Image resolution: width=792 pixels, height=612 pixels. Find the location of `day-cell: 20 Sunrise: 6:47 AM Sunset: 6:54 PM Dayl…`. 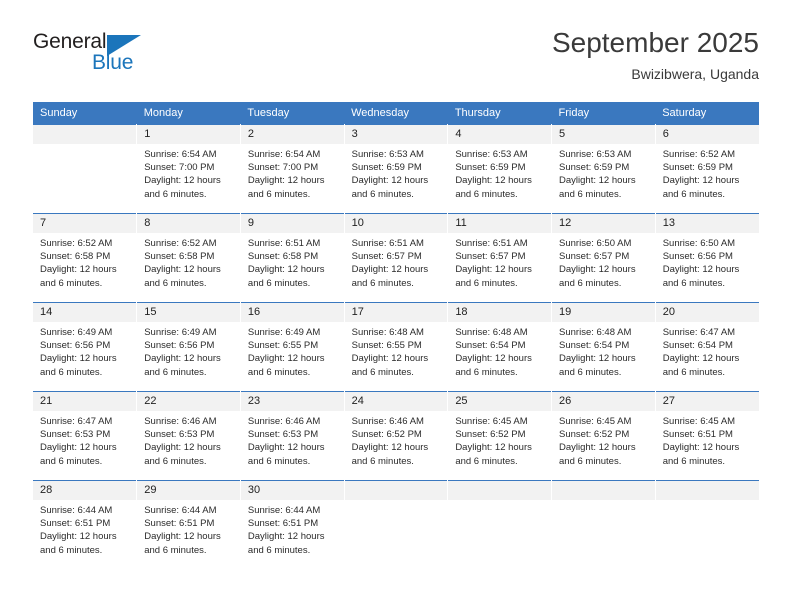

day-cell: 20 Sunrise: 6:47 AM Sunset: 6:54 PM Dayl… is located at coordinates (707, 347).